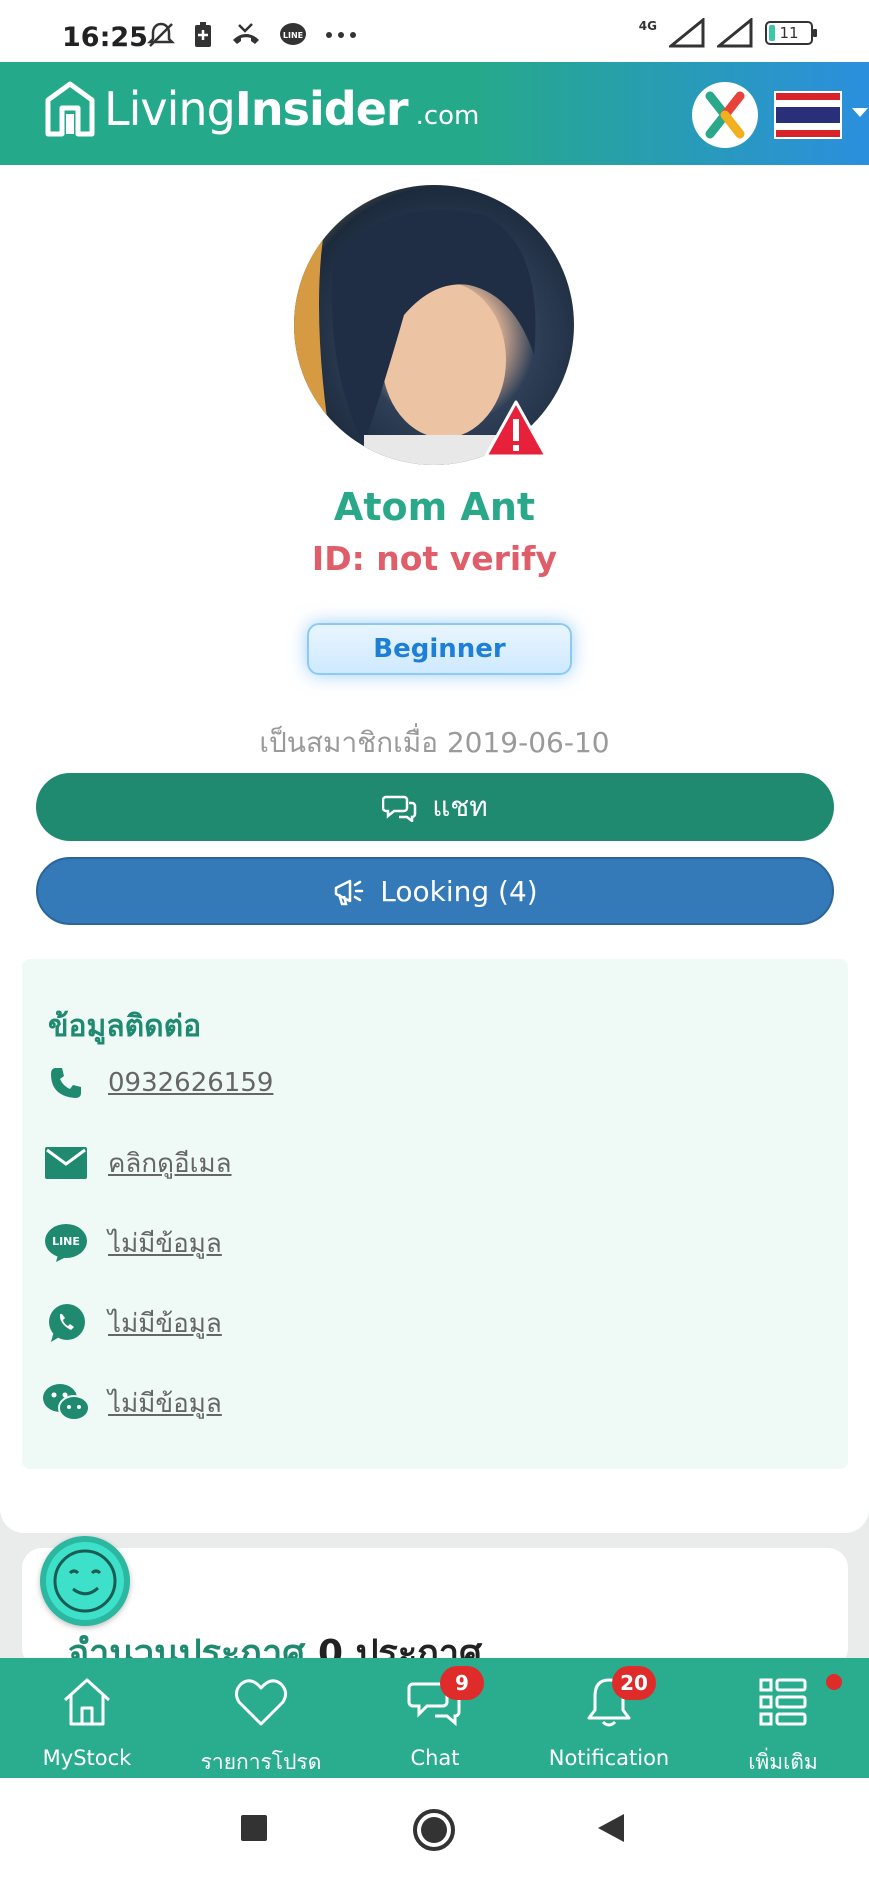  I want to click on battery-saver-icon, so click(203, 34).